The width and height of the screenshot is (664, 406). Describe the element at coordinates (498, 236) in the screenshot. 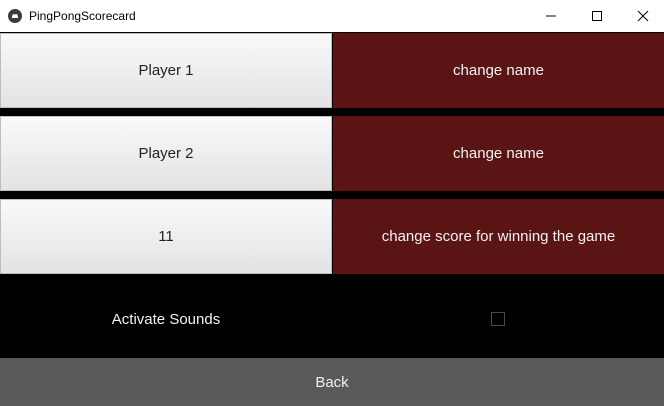

I see `change-winning-score-button: change score for winning the game` at that location.